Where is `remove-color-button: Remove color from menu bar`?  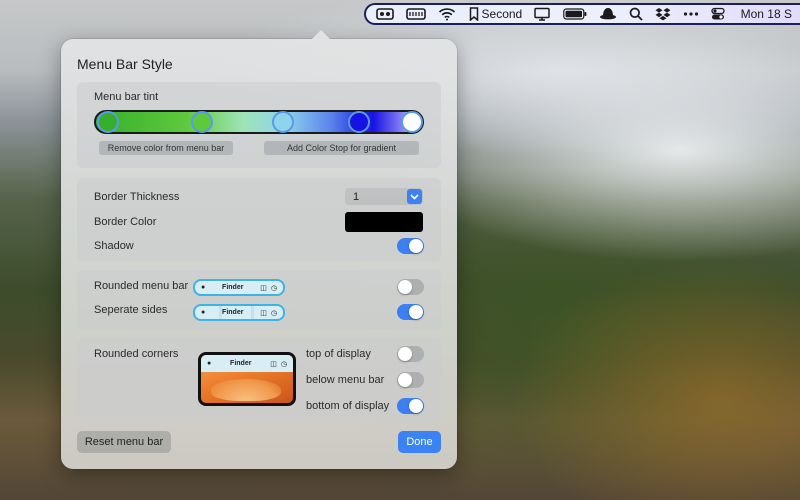 remove-color-button: Remove color from menu bar is located at coordinates (166, 148).